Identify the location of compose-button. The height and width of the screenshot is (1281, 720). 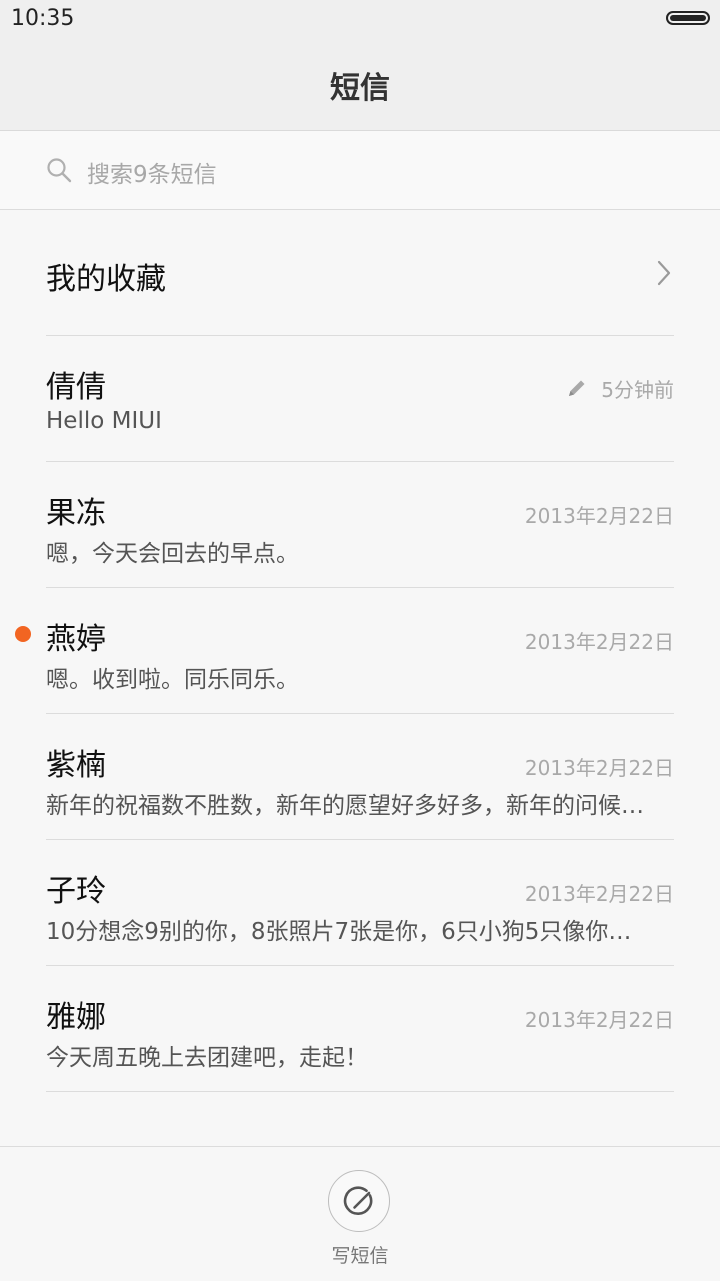
(359, 1201).